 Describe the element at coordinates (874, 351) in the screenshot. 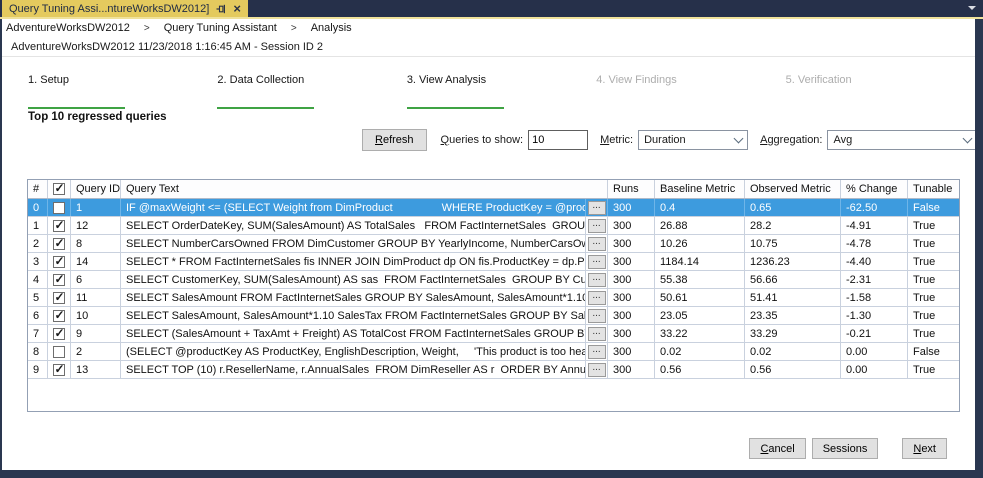

I see `percent-change-cell: 0.00` at that location.